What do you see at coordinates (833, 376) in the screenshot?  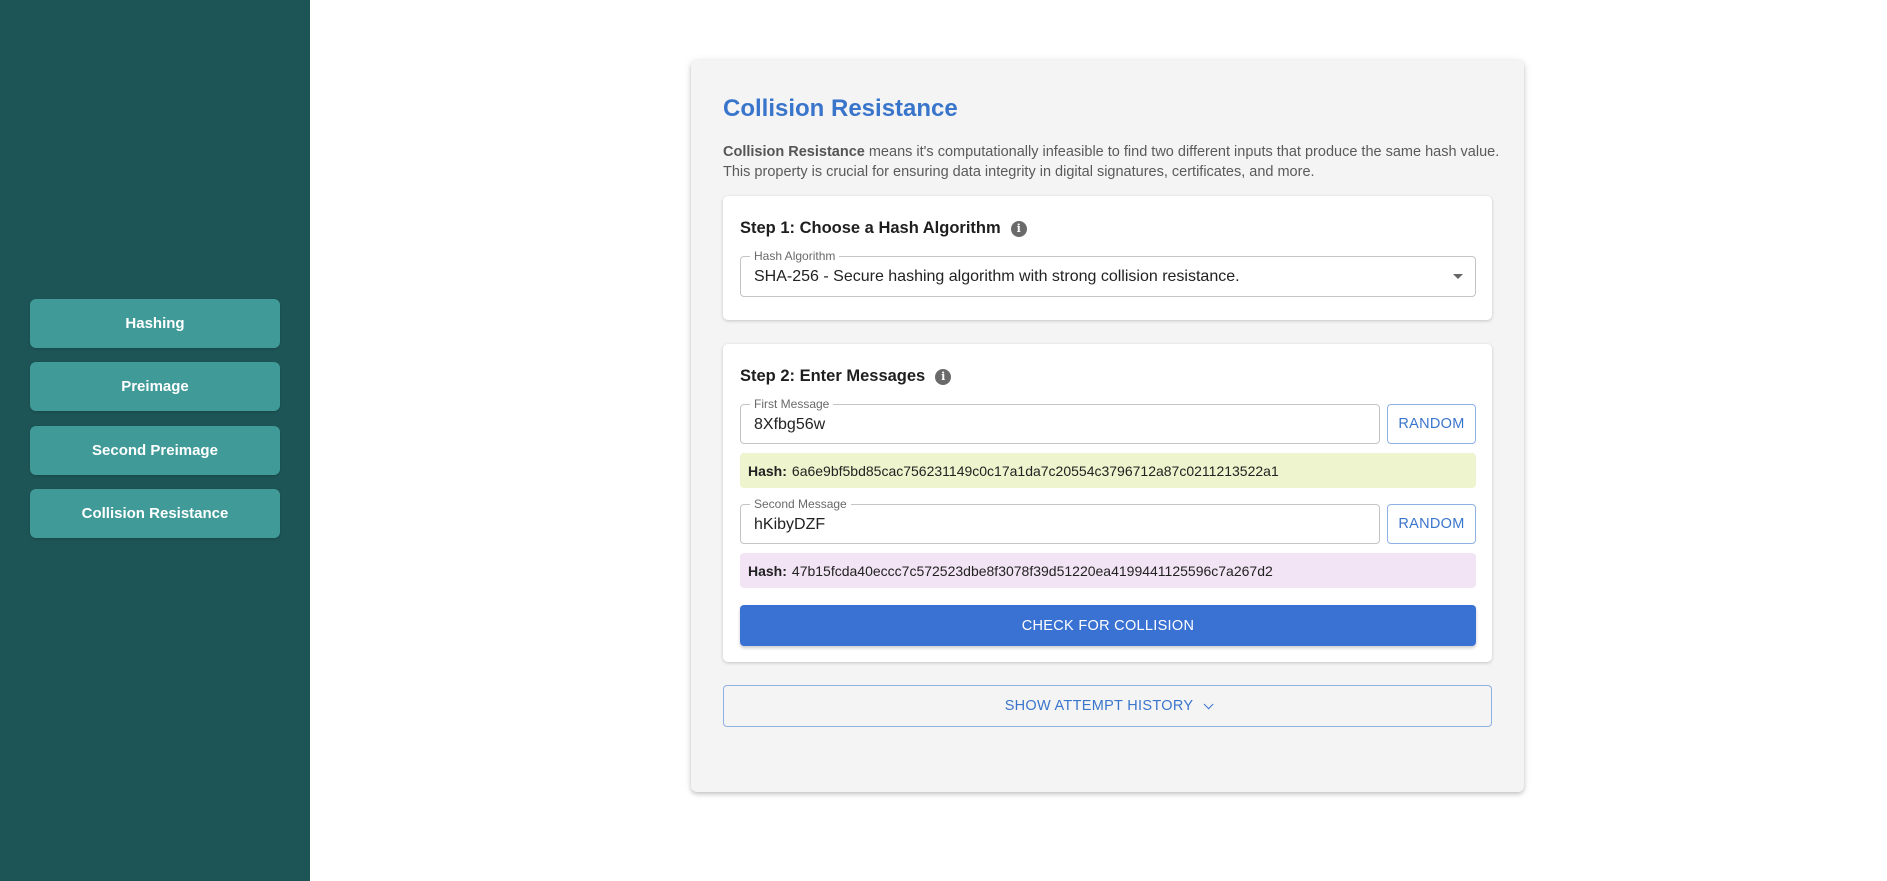 I see `step2-title: Step 2: Enter Messages` at bounding box center [833, 376].